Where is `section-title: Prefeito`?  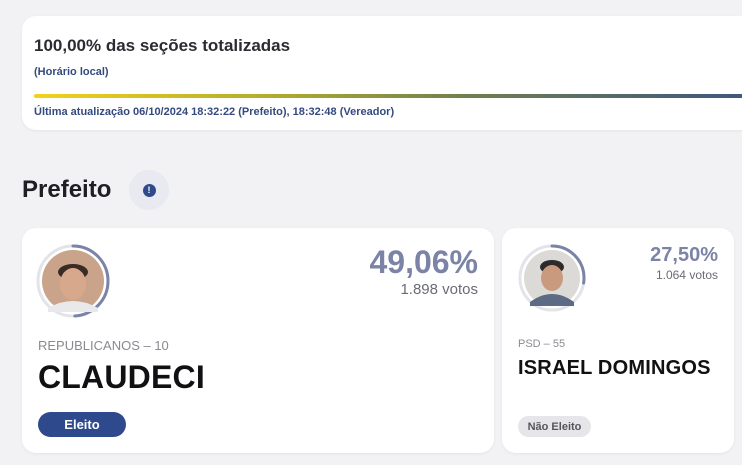 section-title: Prefeito is located at coordinates (67, 189).